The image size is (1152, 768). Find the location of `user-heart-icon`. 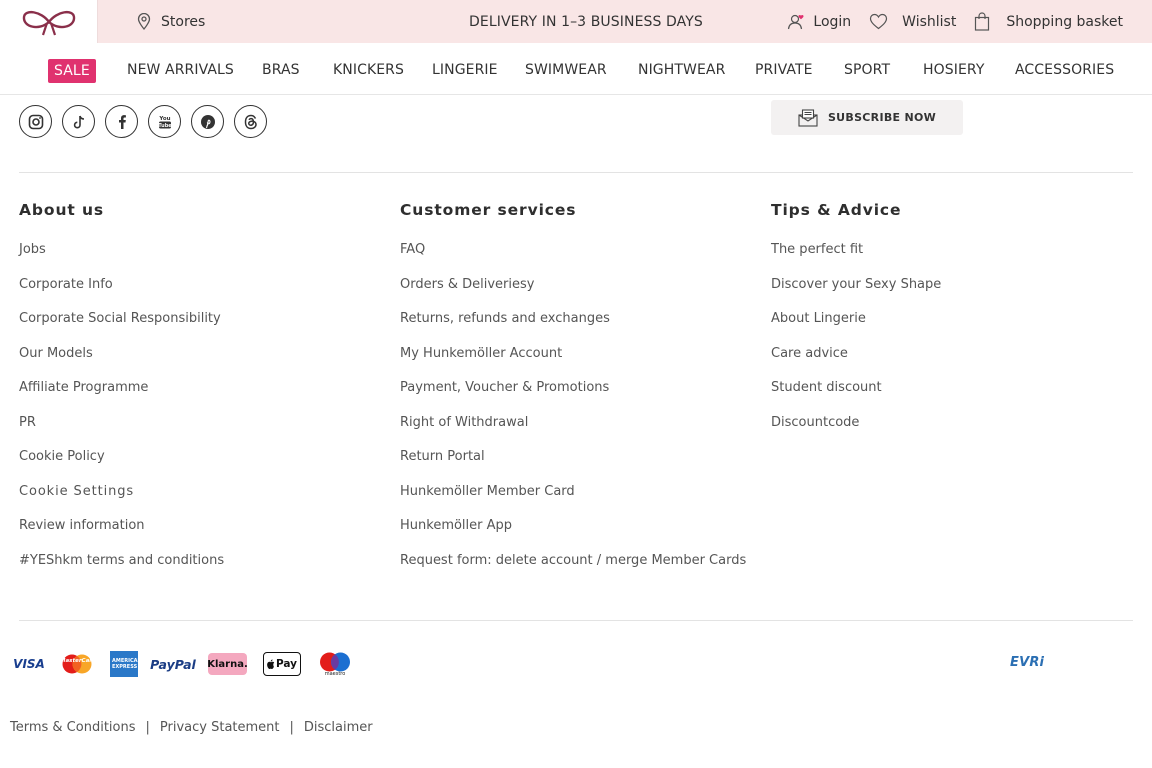

user-heart-icon is located at coordinates (796, 22).